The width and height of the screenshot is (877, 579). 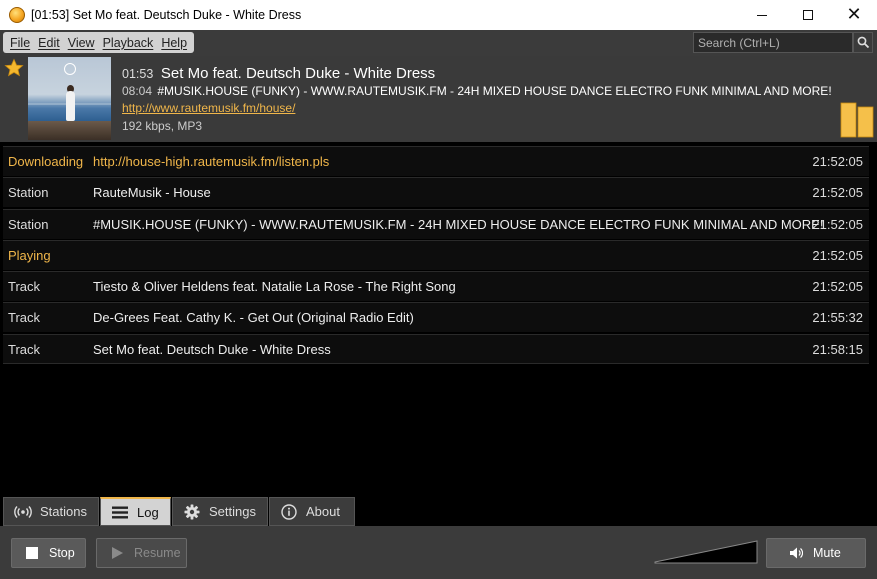 I want to click on maximize-button, so click(x=808, y=15).